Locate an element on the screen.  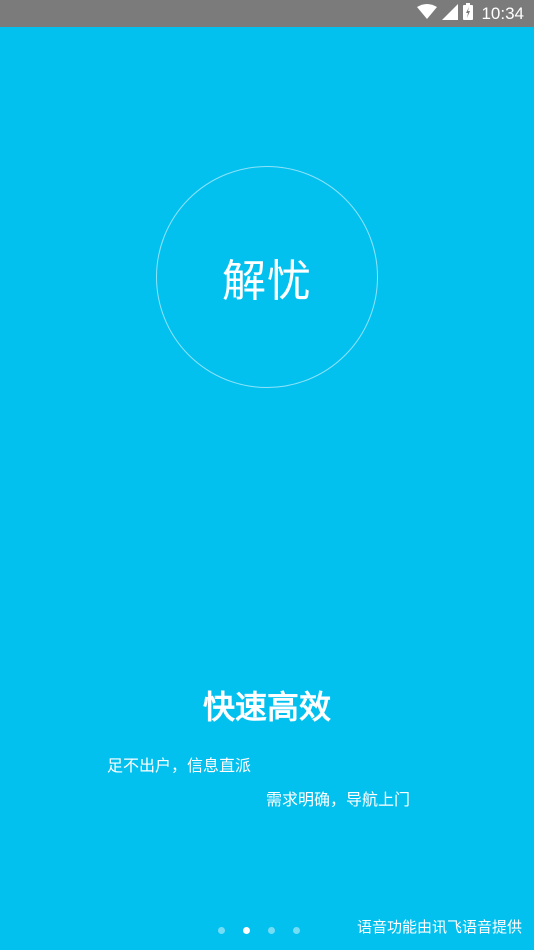
slide-headline: 快速高效 is located at coordinates (266, 707).